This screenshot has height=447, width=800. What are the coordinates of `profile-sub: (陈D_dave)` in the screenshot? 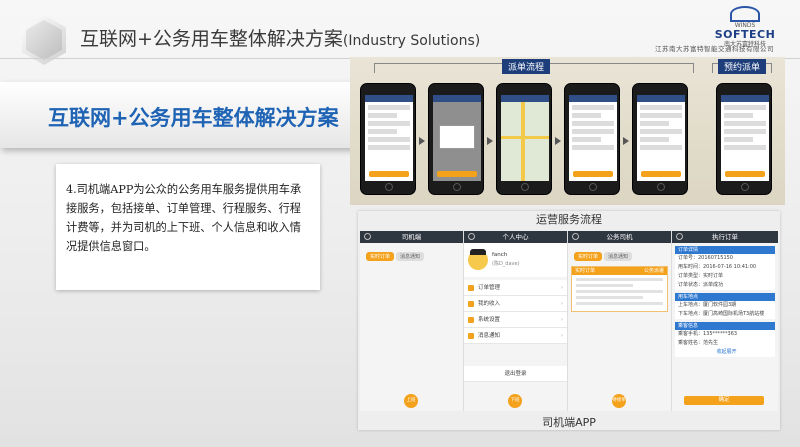 It's located at (506, 264).